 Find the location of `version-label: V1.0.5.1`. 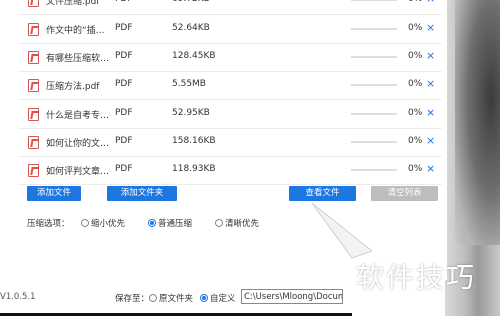

version-label: V1.0.5.1 is located at coordinates (18, 297).